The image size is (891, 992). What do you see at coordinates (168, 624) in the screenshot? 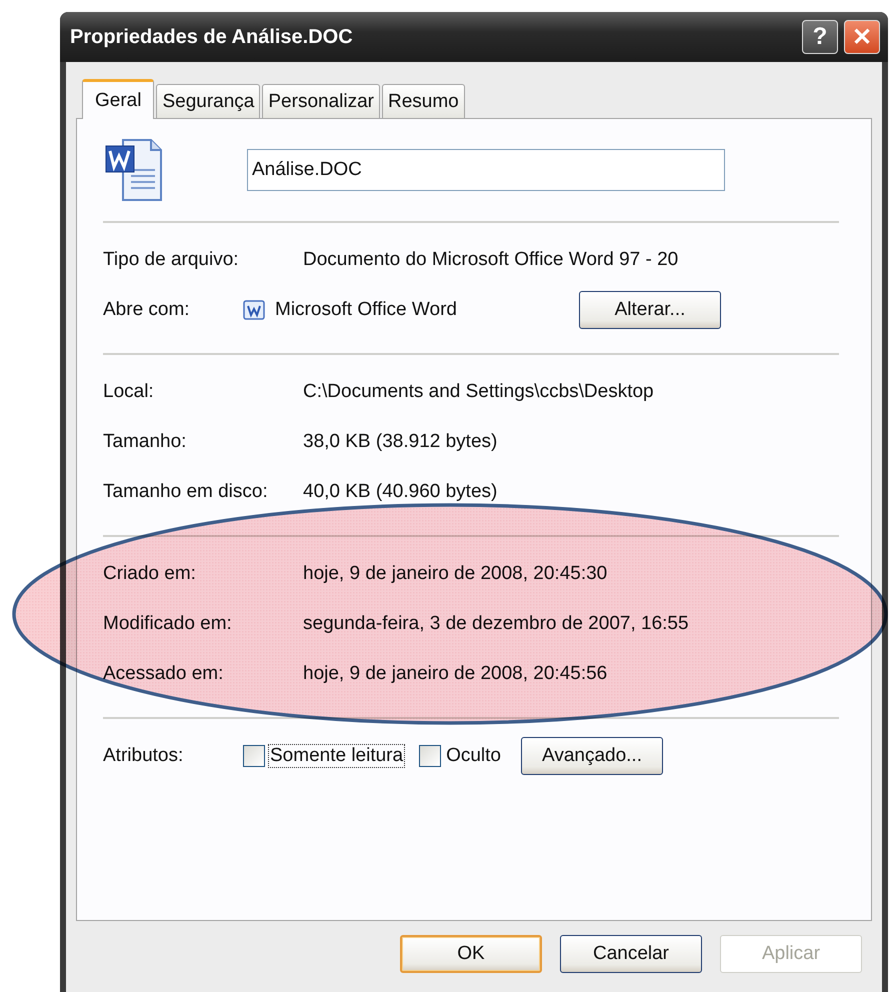
I see `field-label: Modificado em:` at bounding box center [168, 624].